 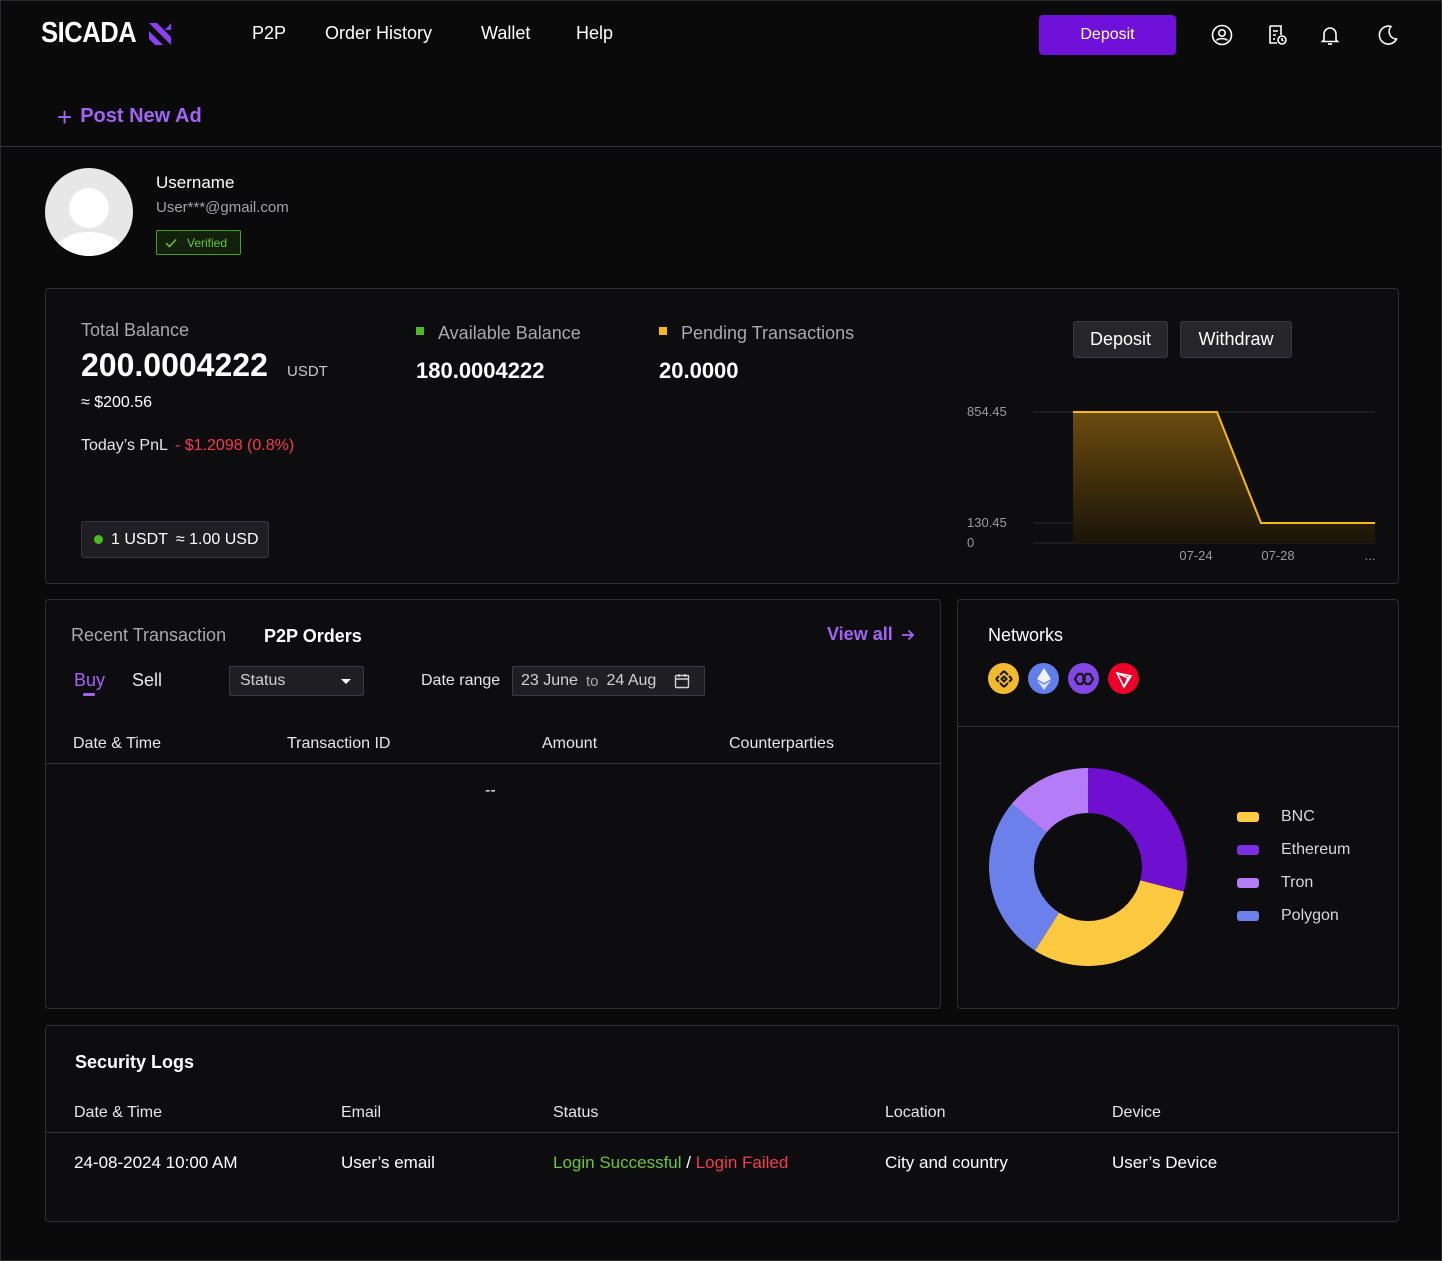 What do you see at coordinates (65, 116) in the screenshot?
I see `plus-icon: +` at bounding box center [65, 116].